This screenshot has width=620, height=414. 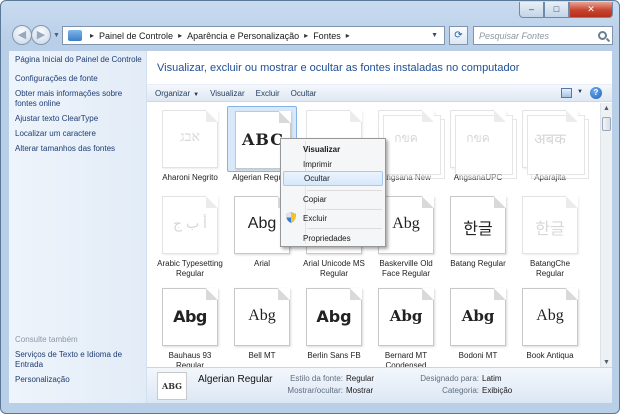 I want to click on scroll-down-icon: ▼, so click(x=606, y=362).